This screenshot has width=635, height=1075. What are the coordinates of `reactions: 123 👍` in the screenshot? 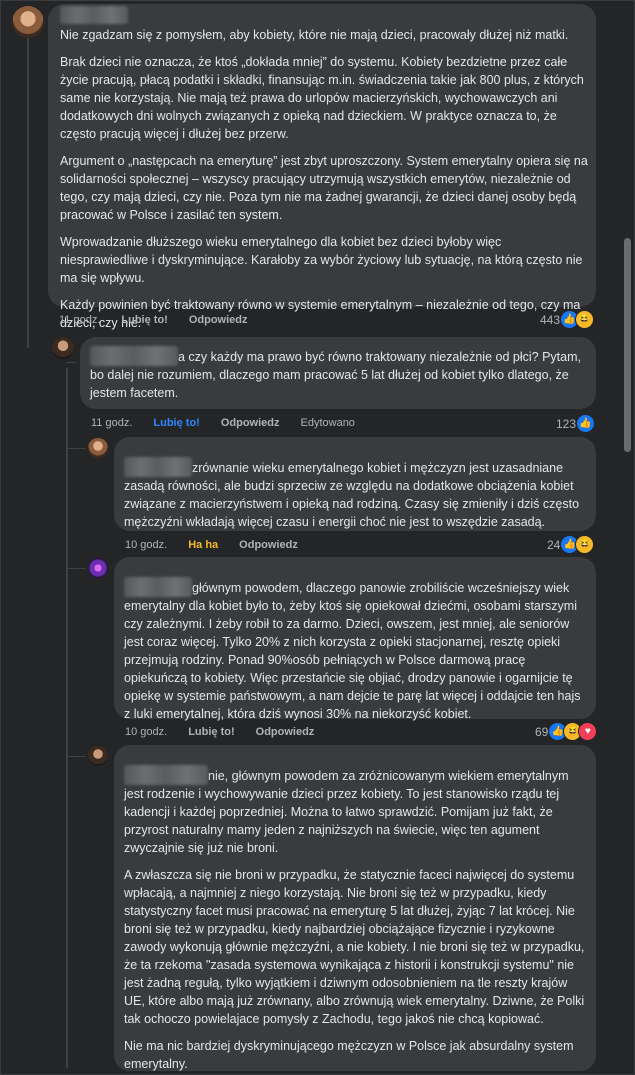 It's located at (576, 423).